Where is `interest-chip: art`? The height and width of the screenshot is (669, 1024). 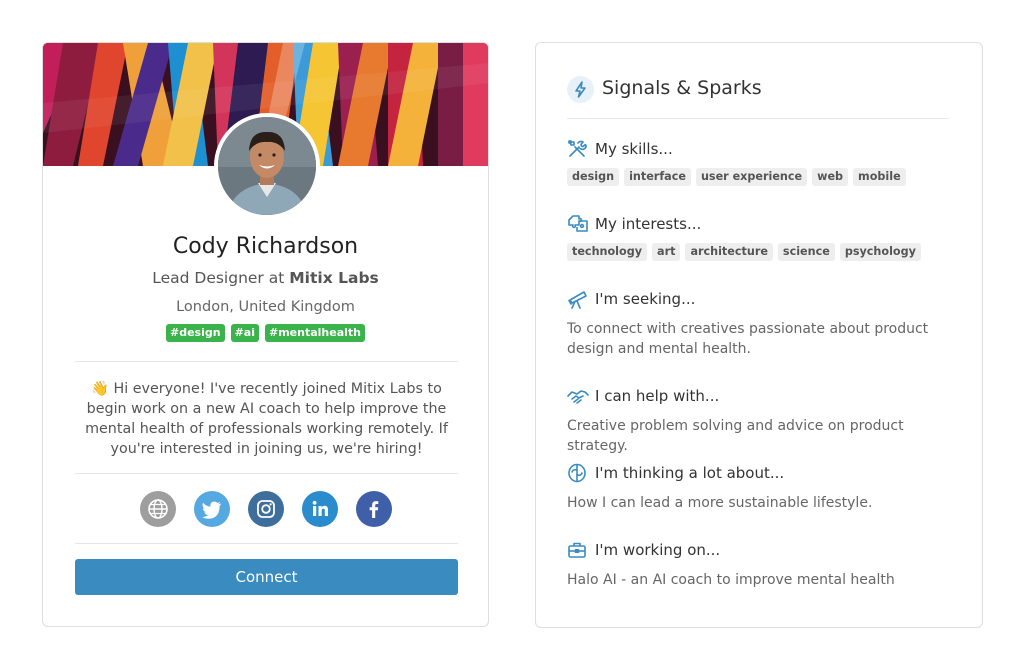 interest-chip: art is located at coordinates (666, 252).